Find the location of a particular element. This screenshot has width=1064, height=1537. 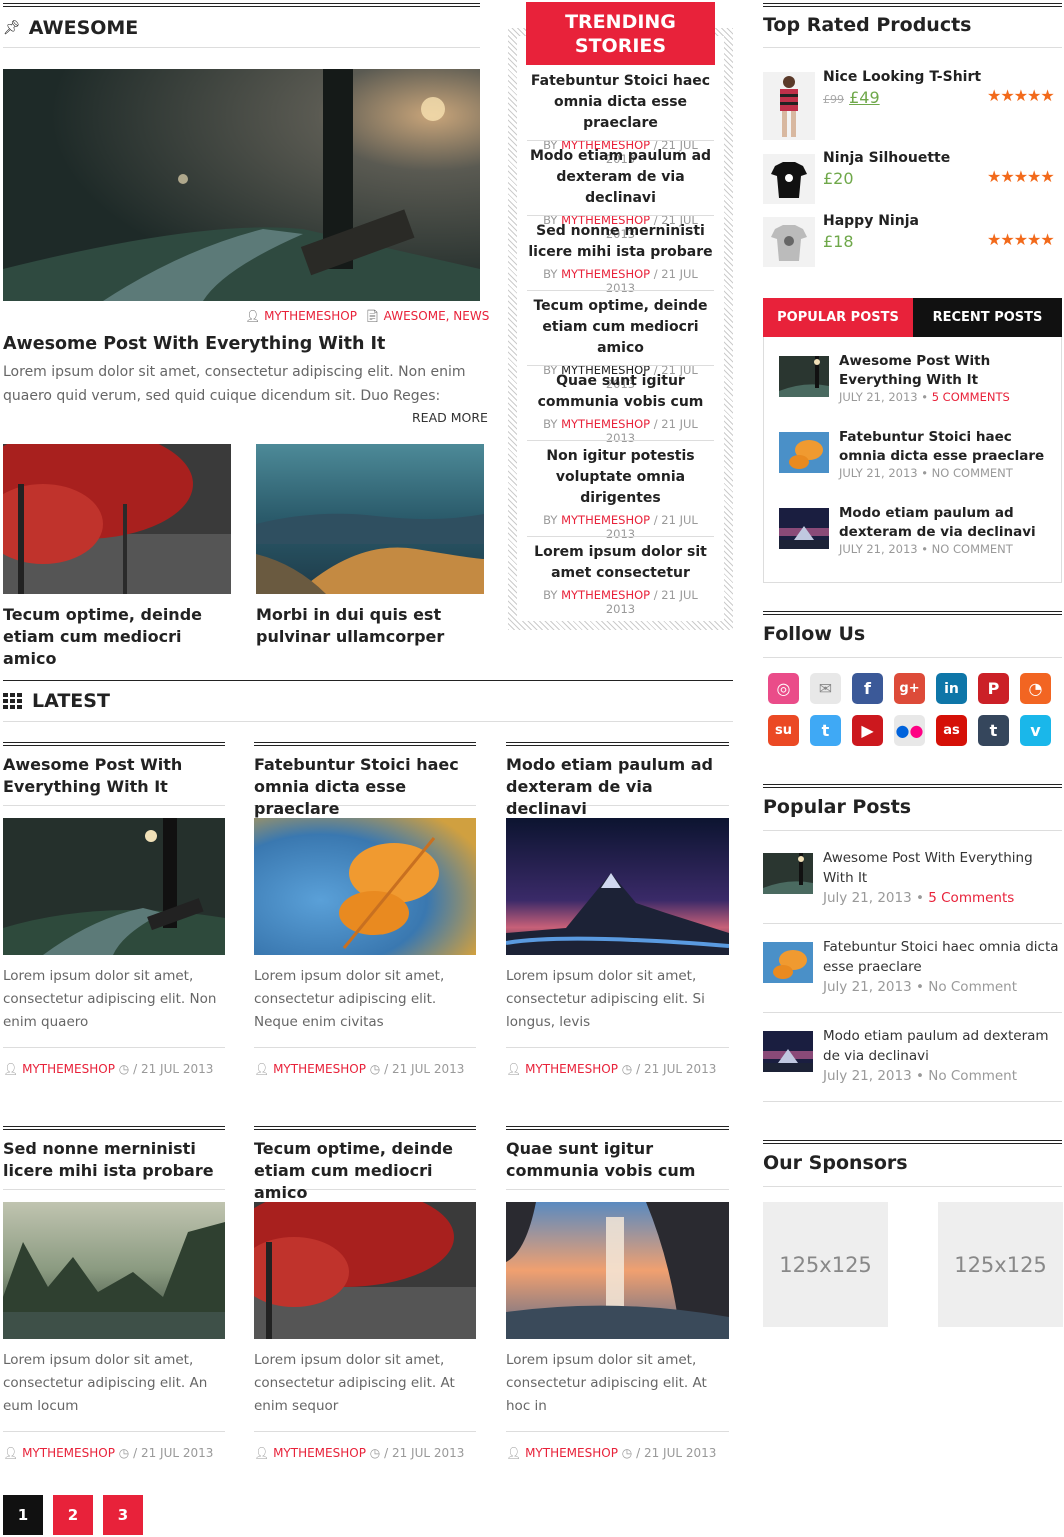

tab-recent-posts: RECENT POSTS is located at coordinates (987, 317).